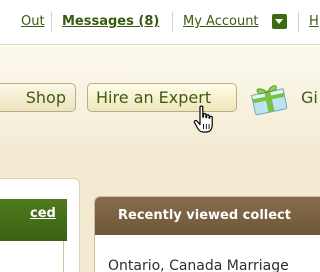 The width and height of the screenshot is (320, 272). I want to click on left-panel-body, so click(32, 256).